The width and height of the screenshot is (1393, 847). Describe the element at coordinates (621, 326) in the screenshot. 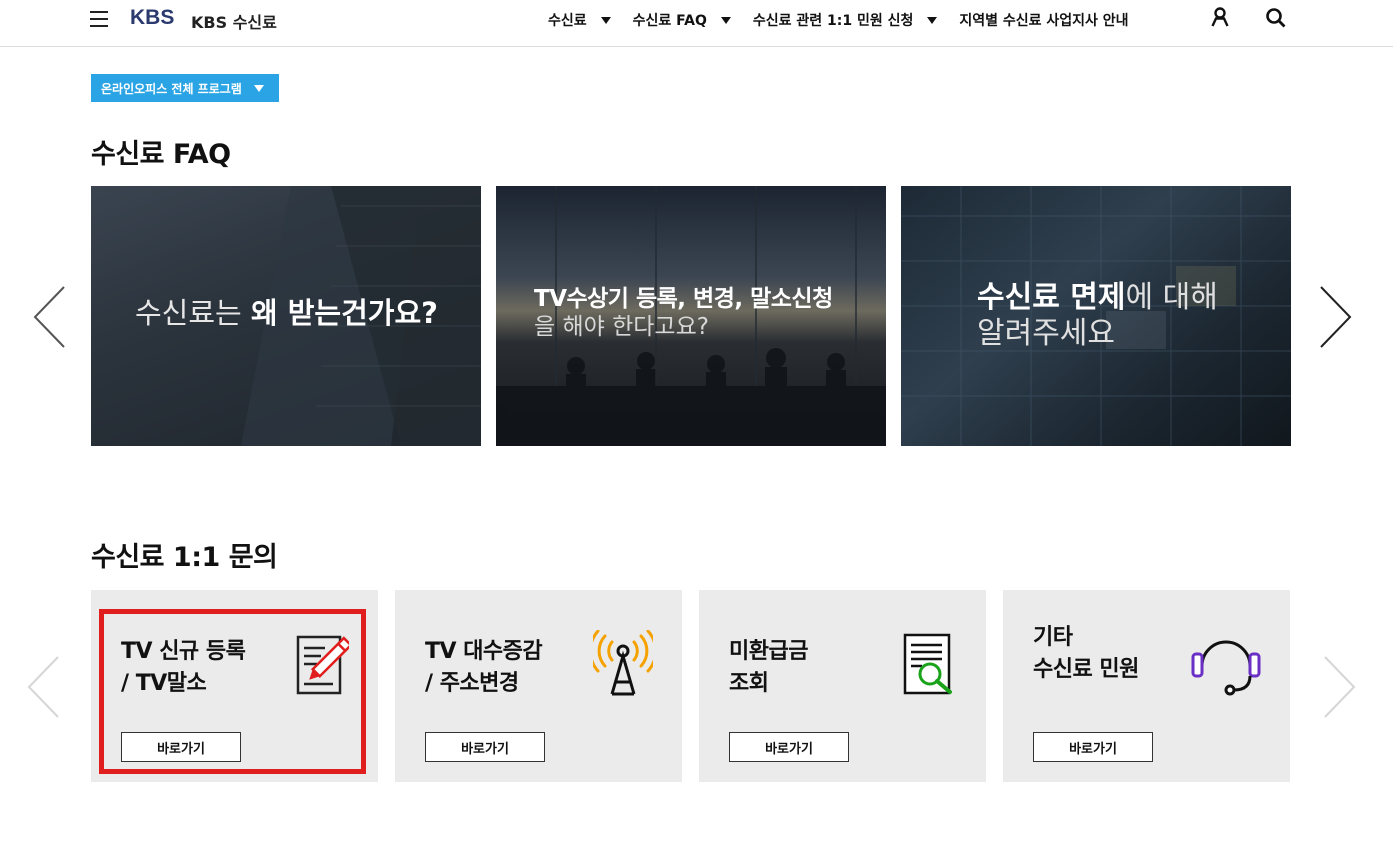

I see `faq-card-text-light: 을 해야 한다고요?` at that location.